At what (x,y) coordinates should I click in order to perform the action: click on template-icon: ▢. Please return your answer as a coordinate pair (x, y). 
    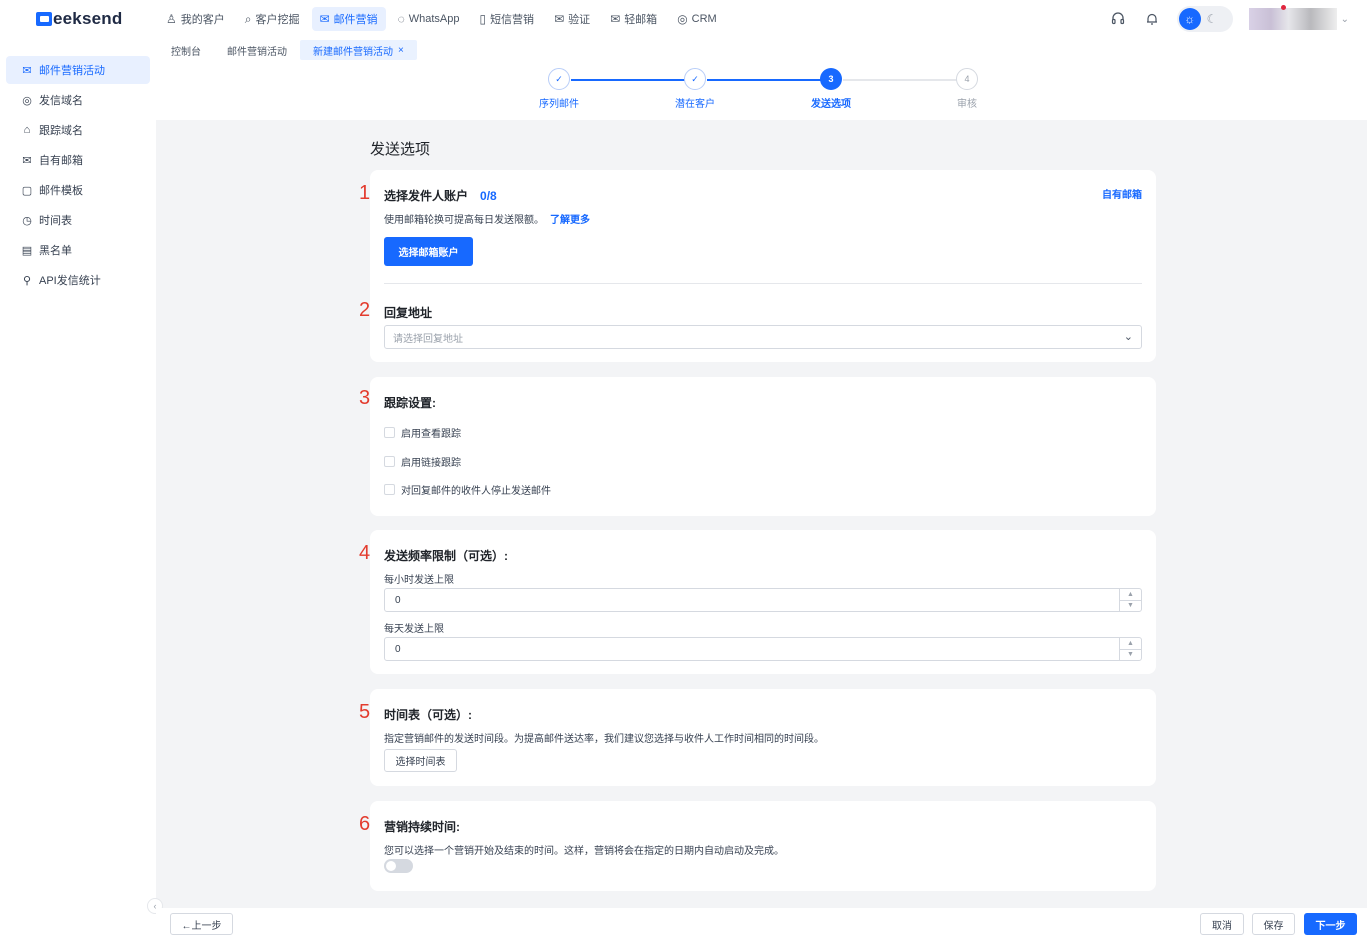
    Looking at the image, I should click on (27, 190).